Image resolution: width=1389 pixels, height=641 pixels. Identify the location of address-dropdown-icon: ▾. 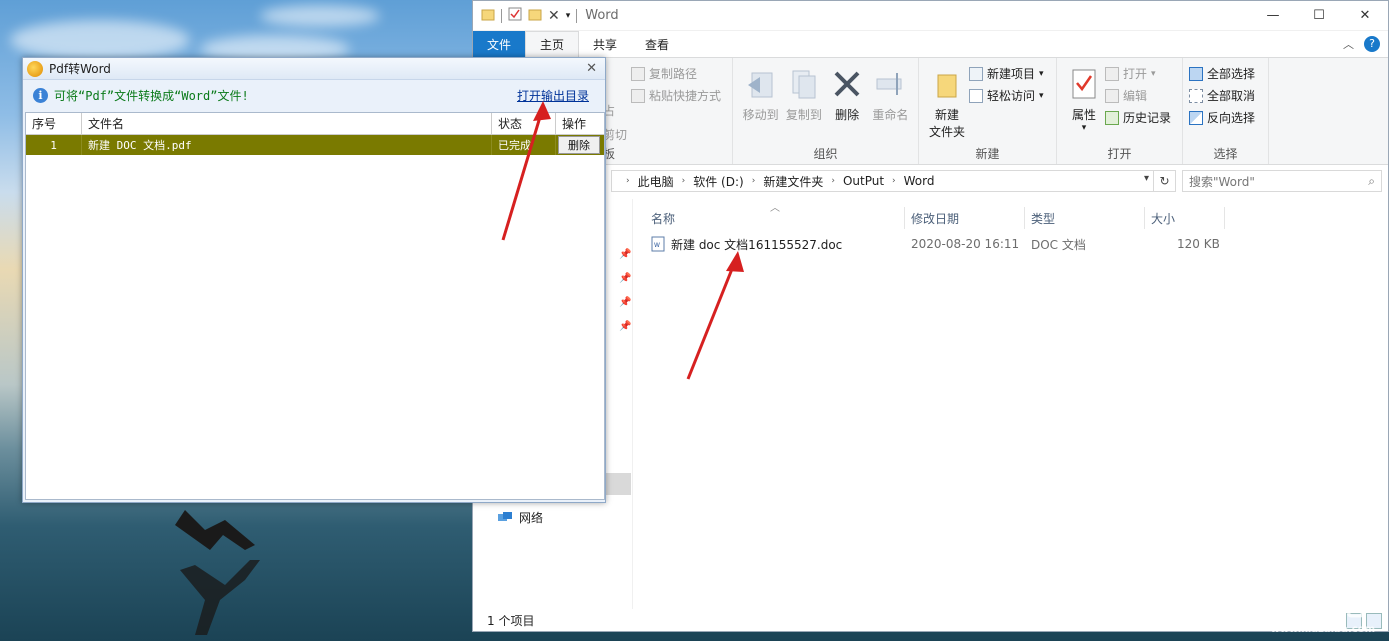
(1146, 178).